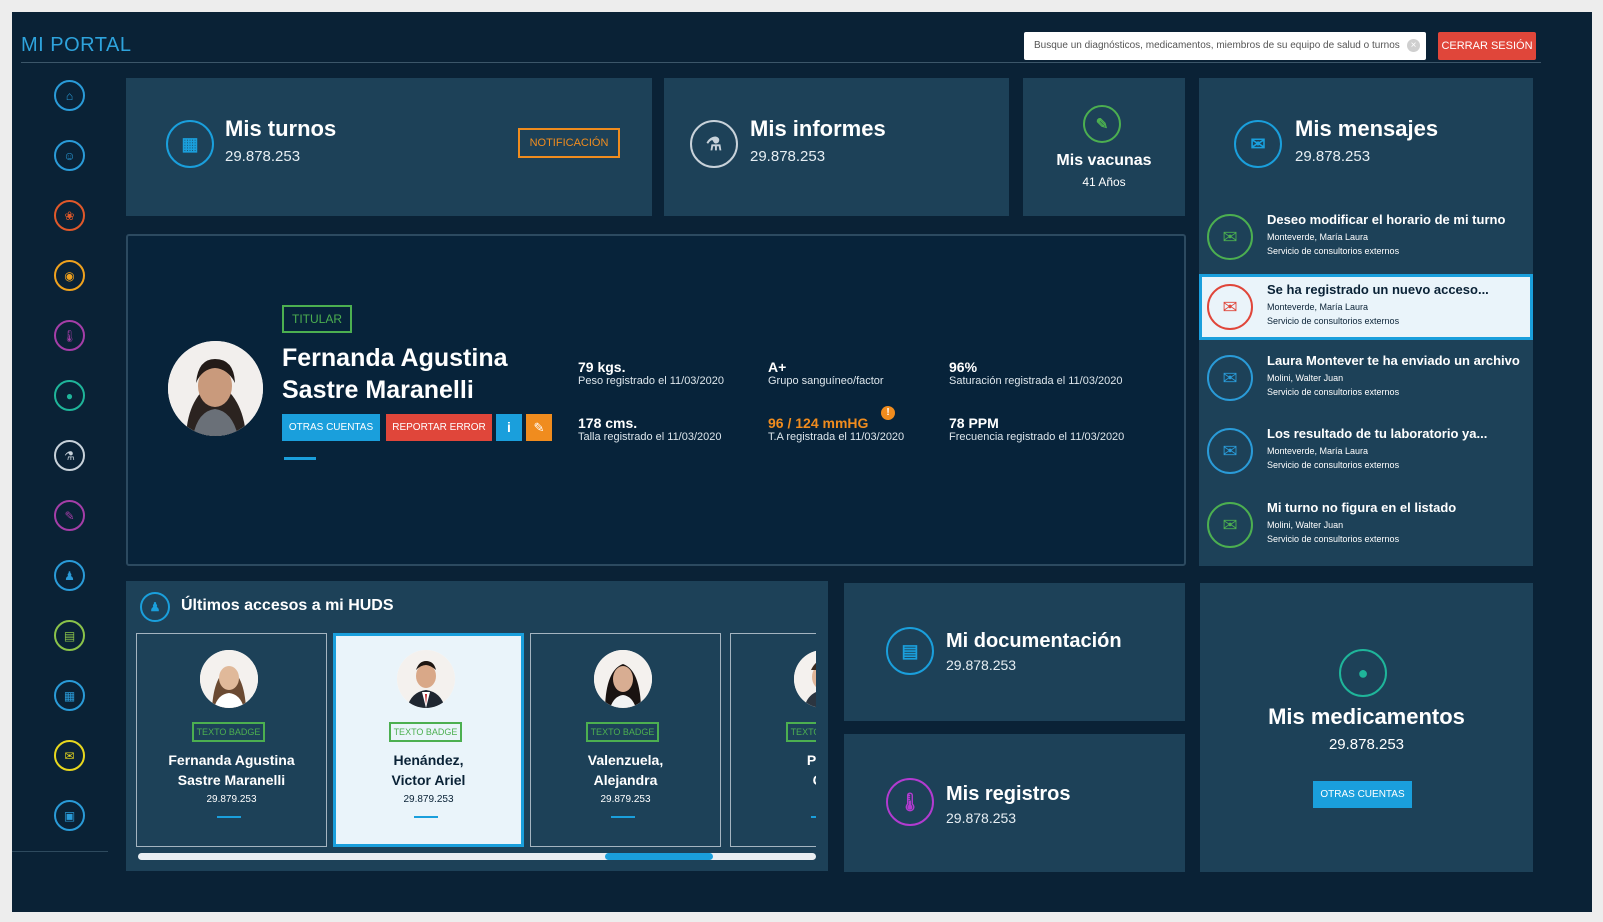 This screenshot has width=1603, height=922. I want to click on profile-name: Fernanda Agustina Sastre Maranelli, so click(395, 374).